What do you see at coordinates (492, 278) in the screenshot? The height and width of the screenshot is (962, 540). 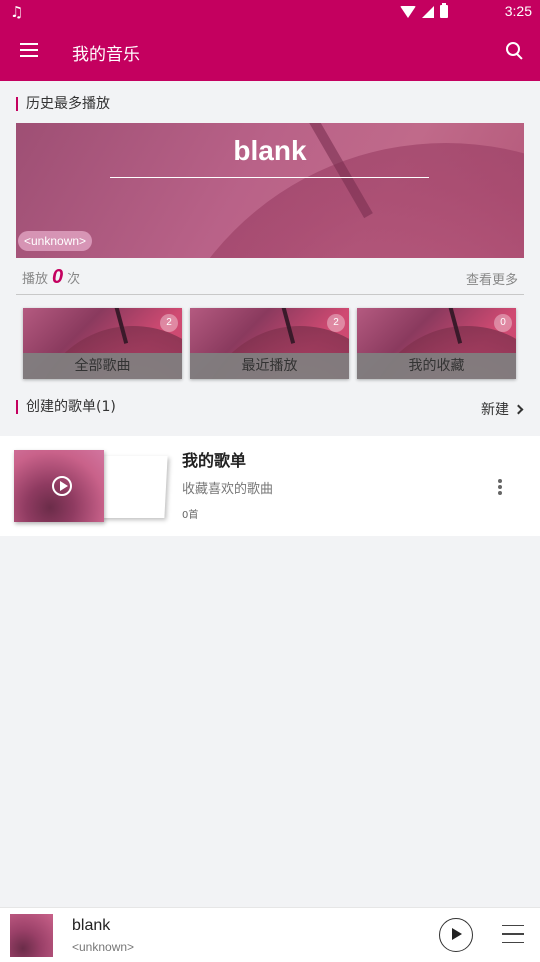 I see `see-more-link: 查看更多` at bounding box center [492, 278].